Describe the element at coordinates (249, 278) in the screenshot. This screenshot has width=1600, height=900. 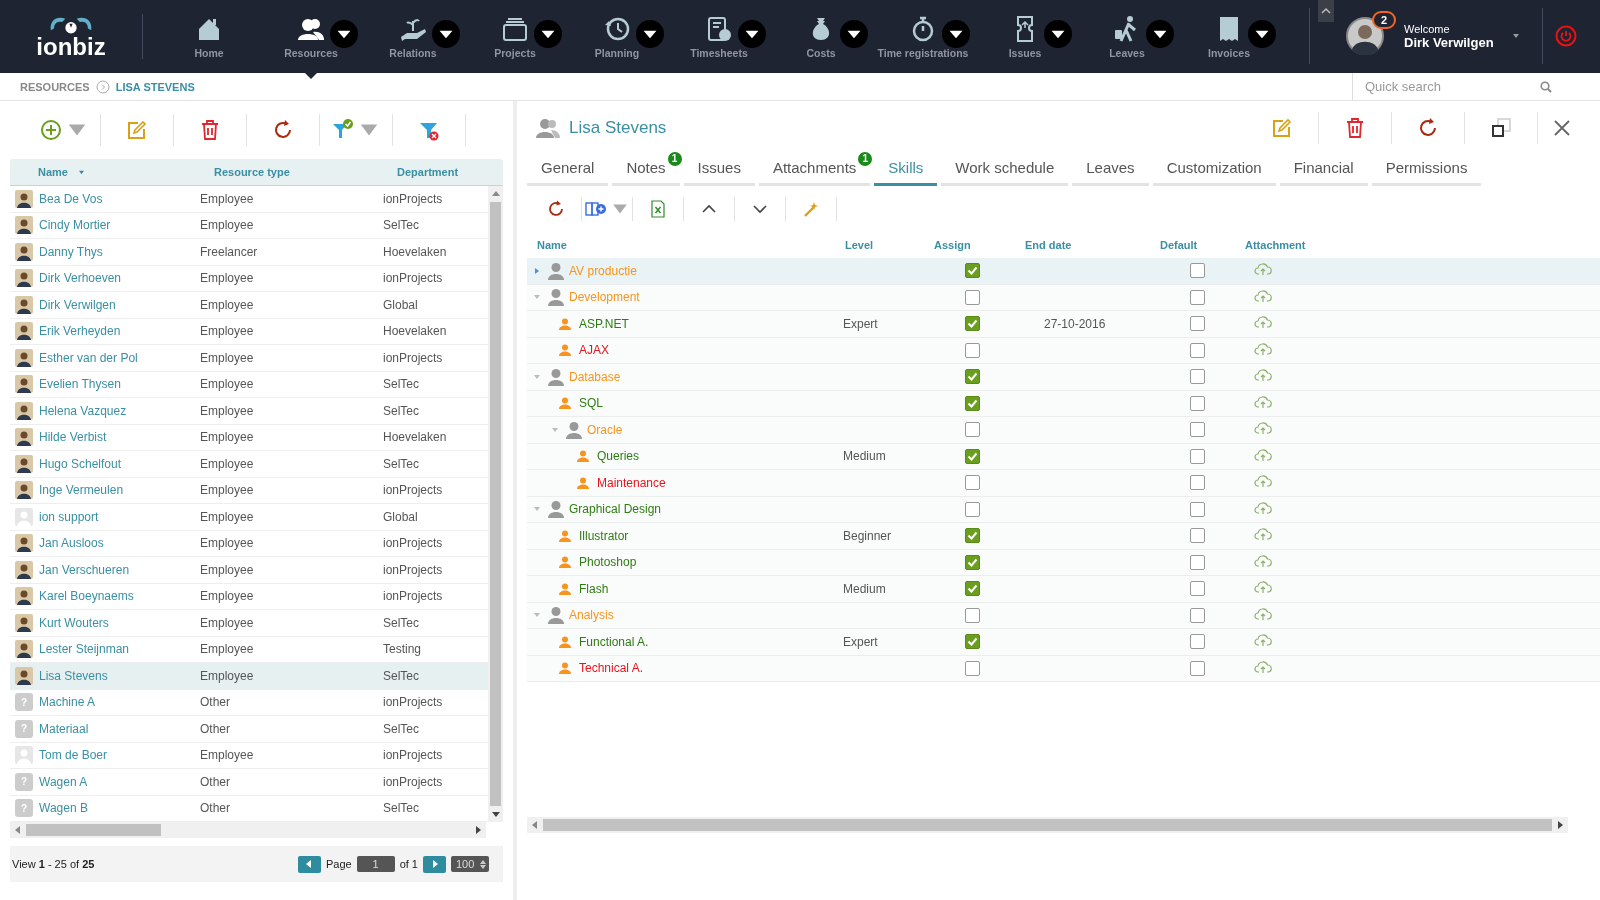
I see `table-row: Dirk Verhoeven Employee ionProjects` at that location.